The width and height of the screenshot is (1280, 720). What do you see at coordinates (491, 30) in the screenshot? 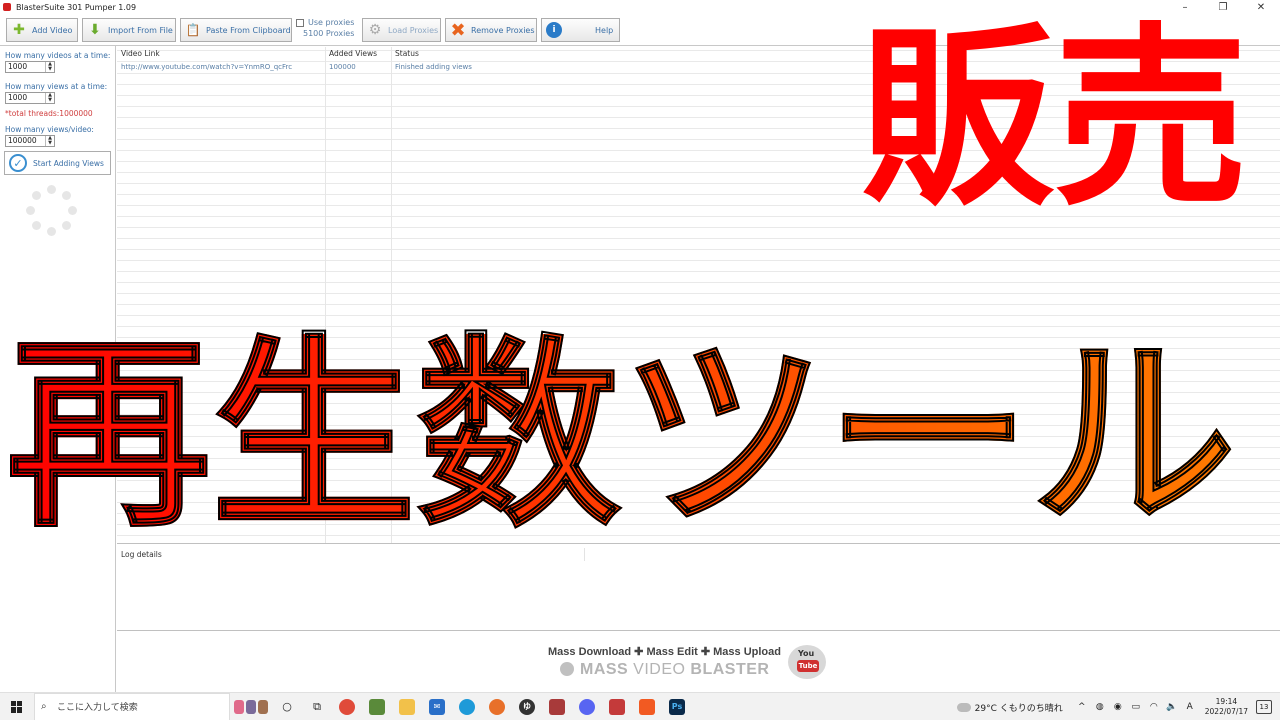
I see `remove-proxies-button: ✖ Remove Proxies` at bounding box center [491, 30].